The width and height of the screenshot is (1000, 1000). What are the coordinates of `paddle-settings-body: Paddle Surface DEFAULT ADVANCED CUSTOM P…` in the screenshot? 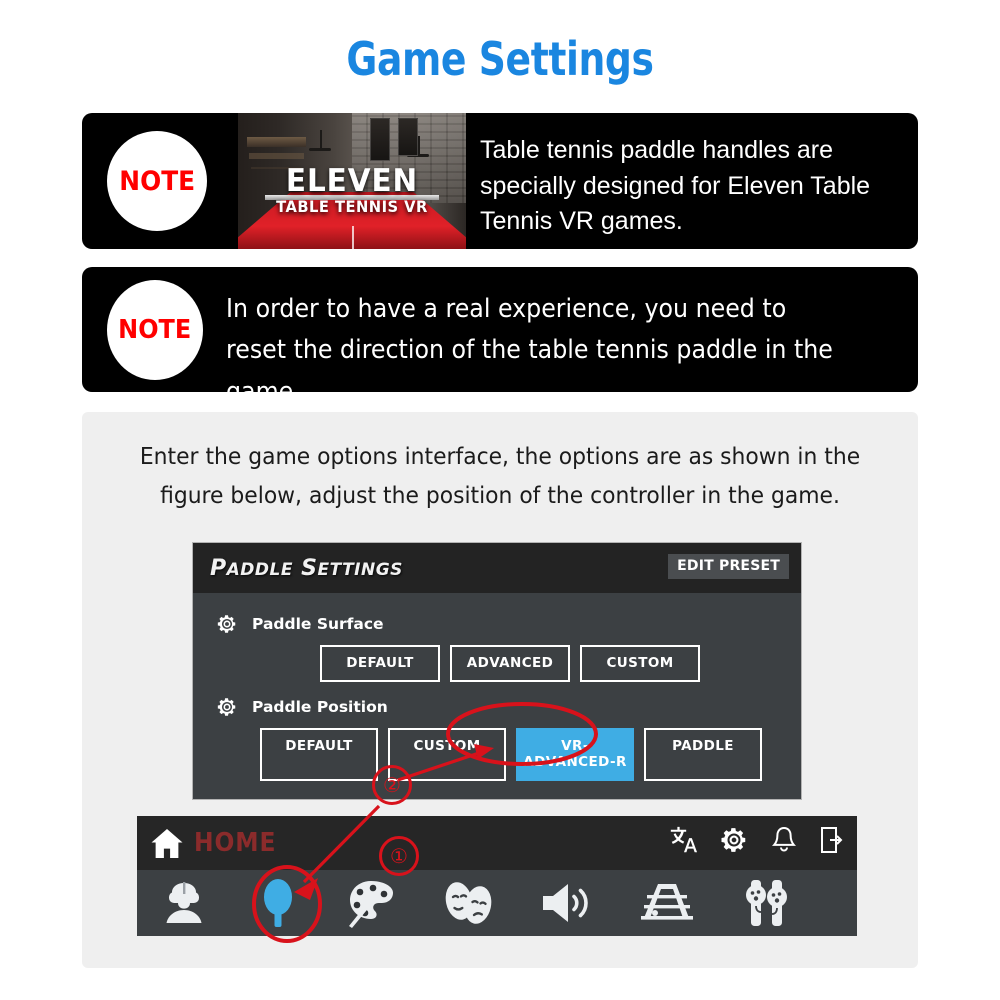 It's located at (497, 687).